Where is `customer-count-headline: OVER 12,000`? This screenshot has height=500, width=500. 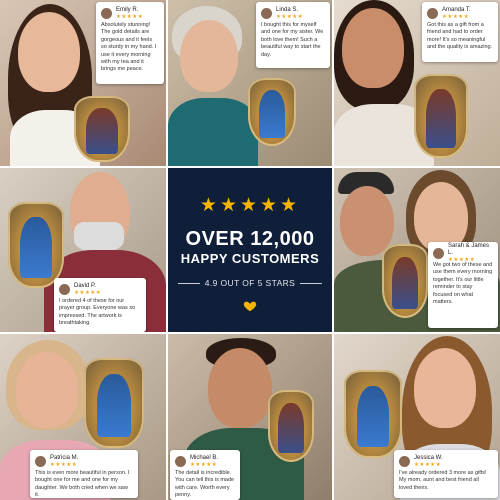
customer-count-headline: OVER 12,000 is located at coordinates (250, 239).